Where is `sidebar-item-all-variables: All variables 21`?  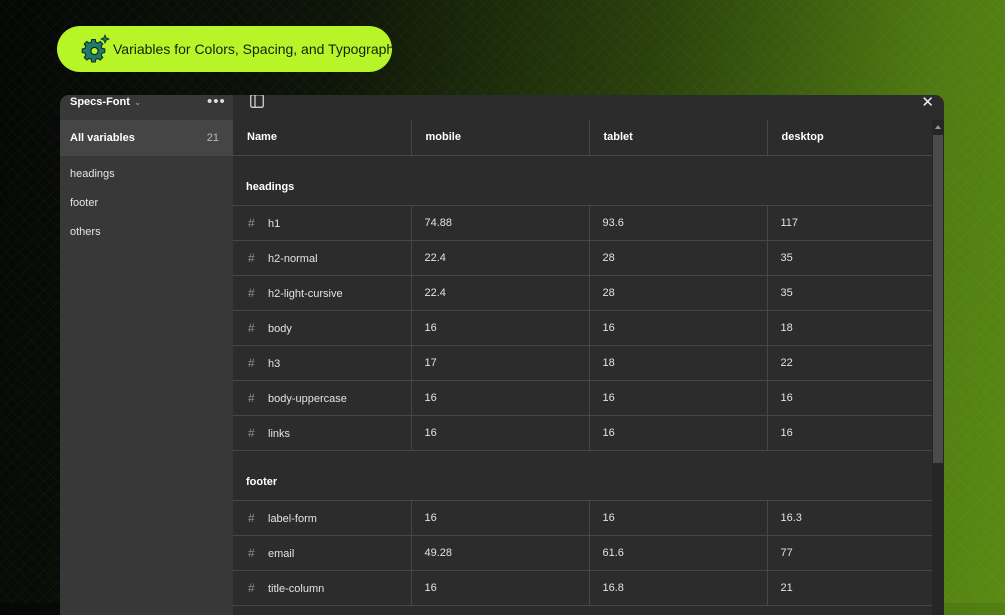
sidebar-item-all-variables: All variables 21 is located at coordinates (146, 138).